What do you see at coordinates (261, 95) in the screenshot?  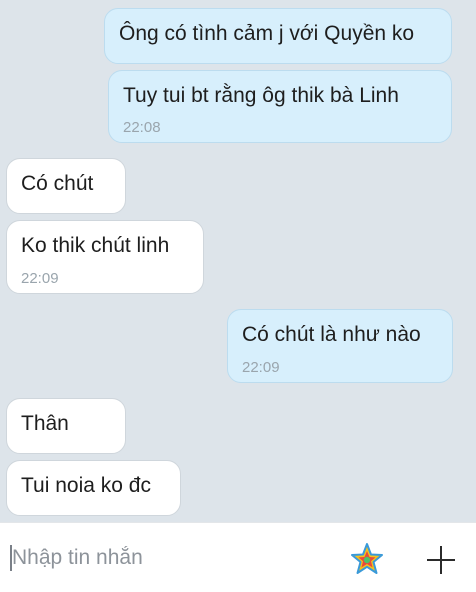 I see `message-text: Tuy tui bt rằng ôg thik bà Linh` at bounding box center [261, 95].